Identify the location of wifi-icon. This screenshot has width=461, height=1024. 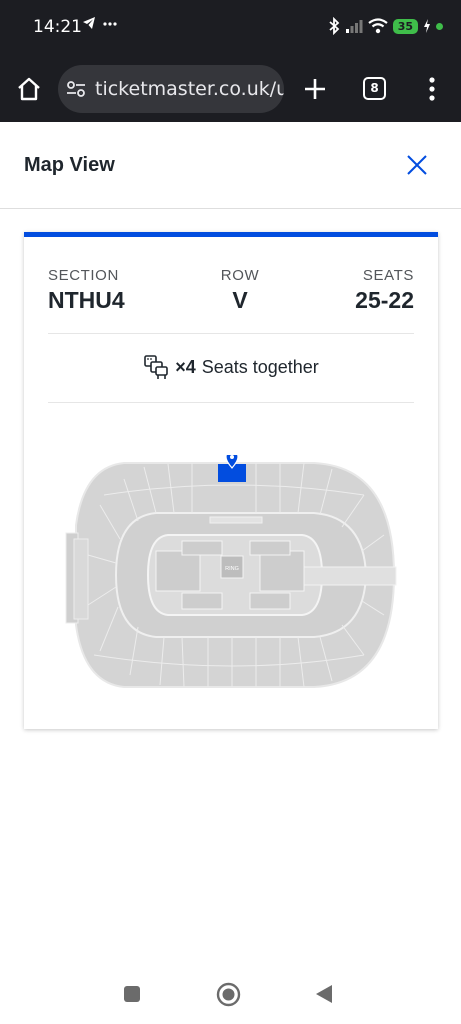
(378, 26).